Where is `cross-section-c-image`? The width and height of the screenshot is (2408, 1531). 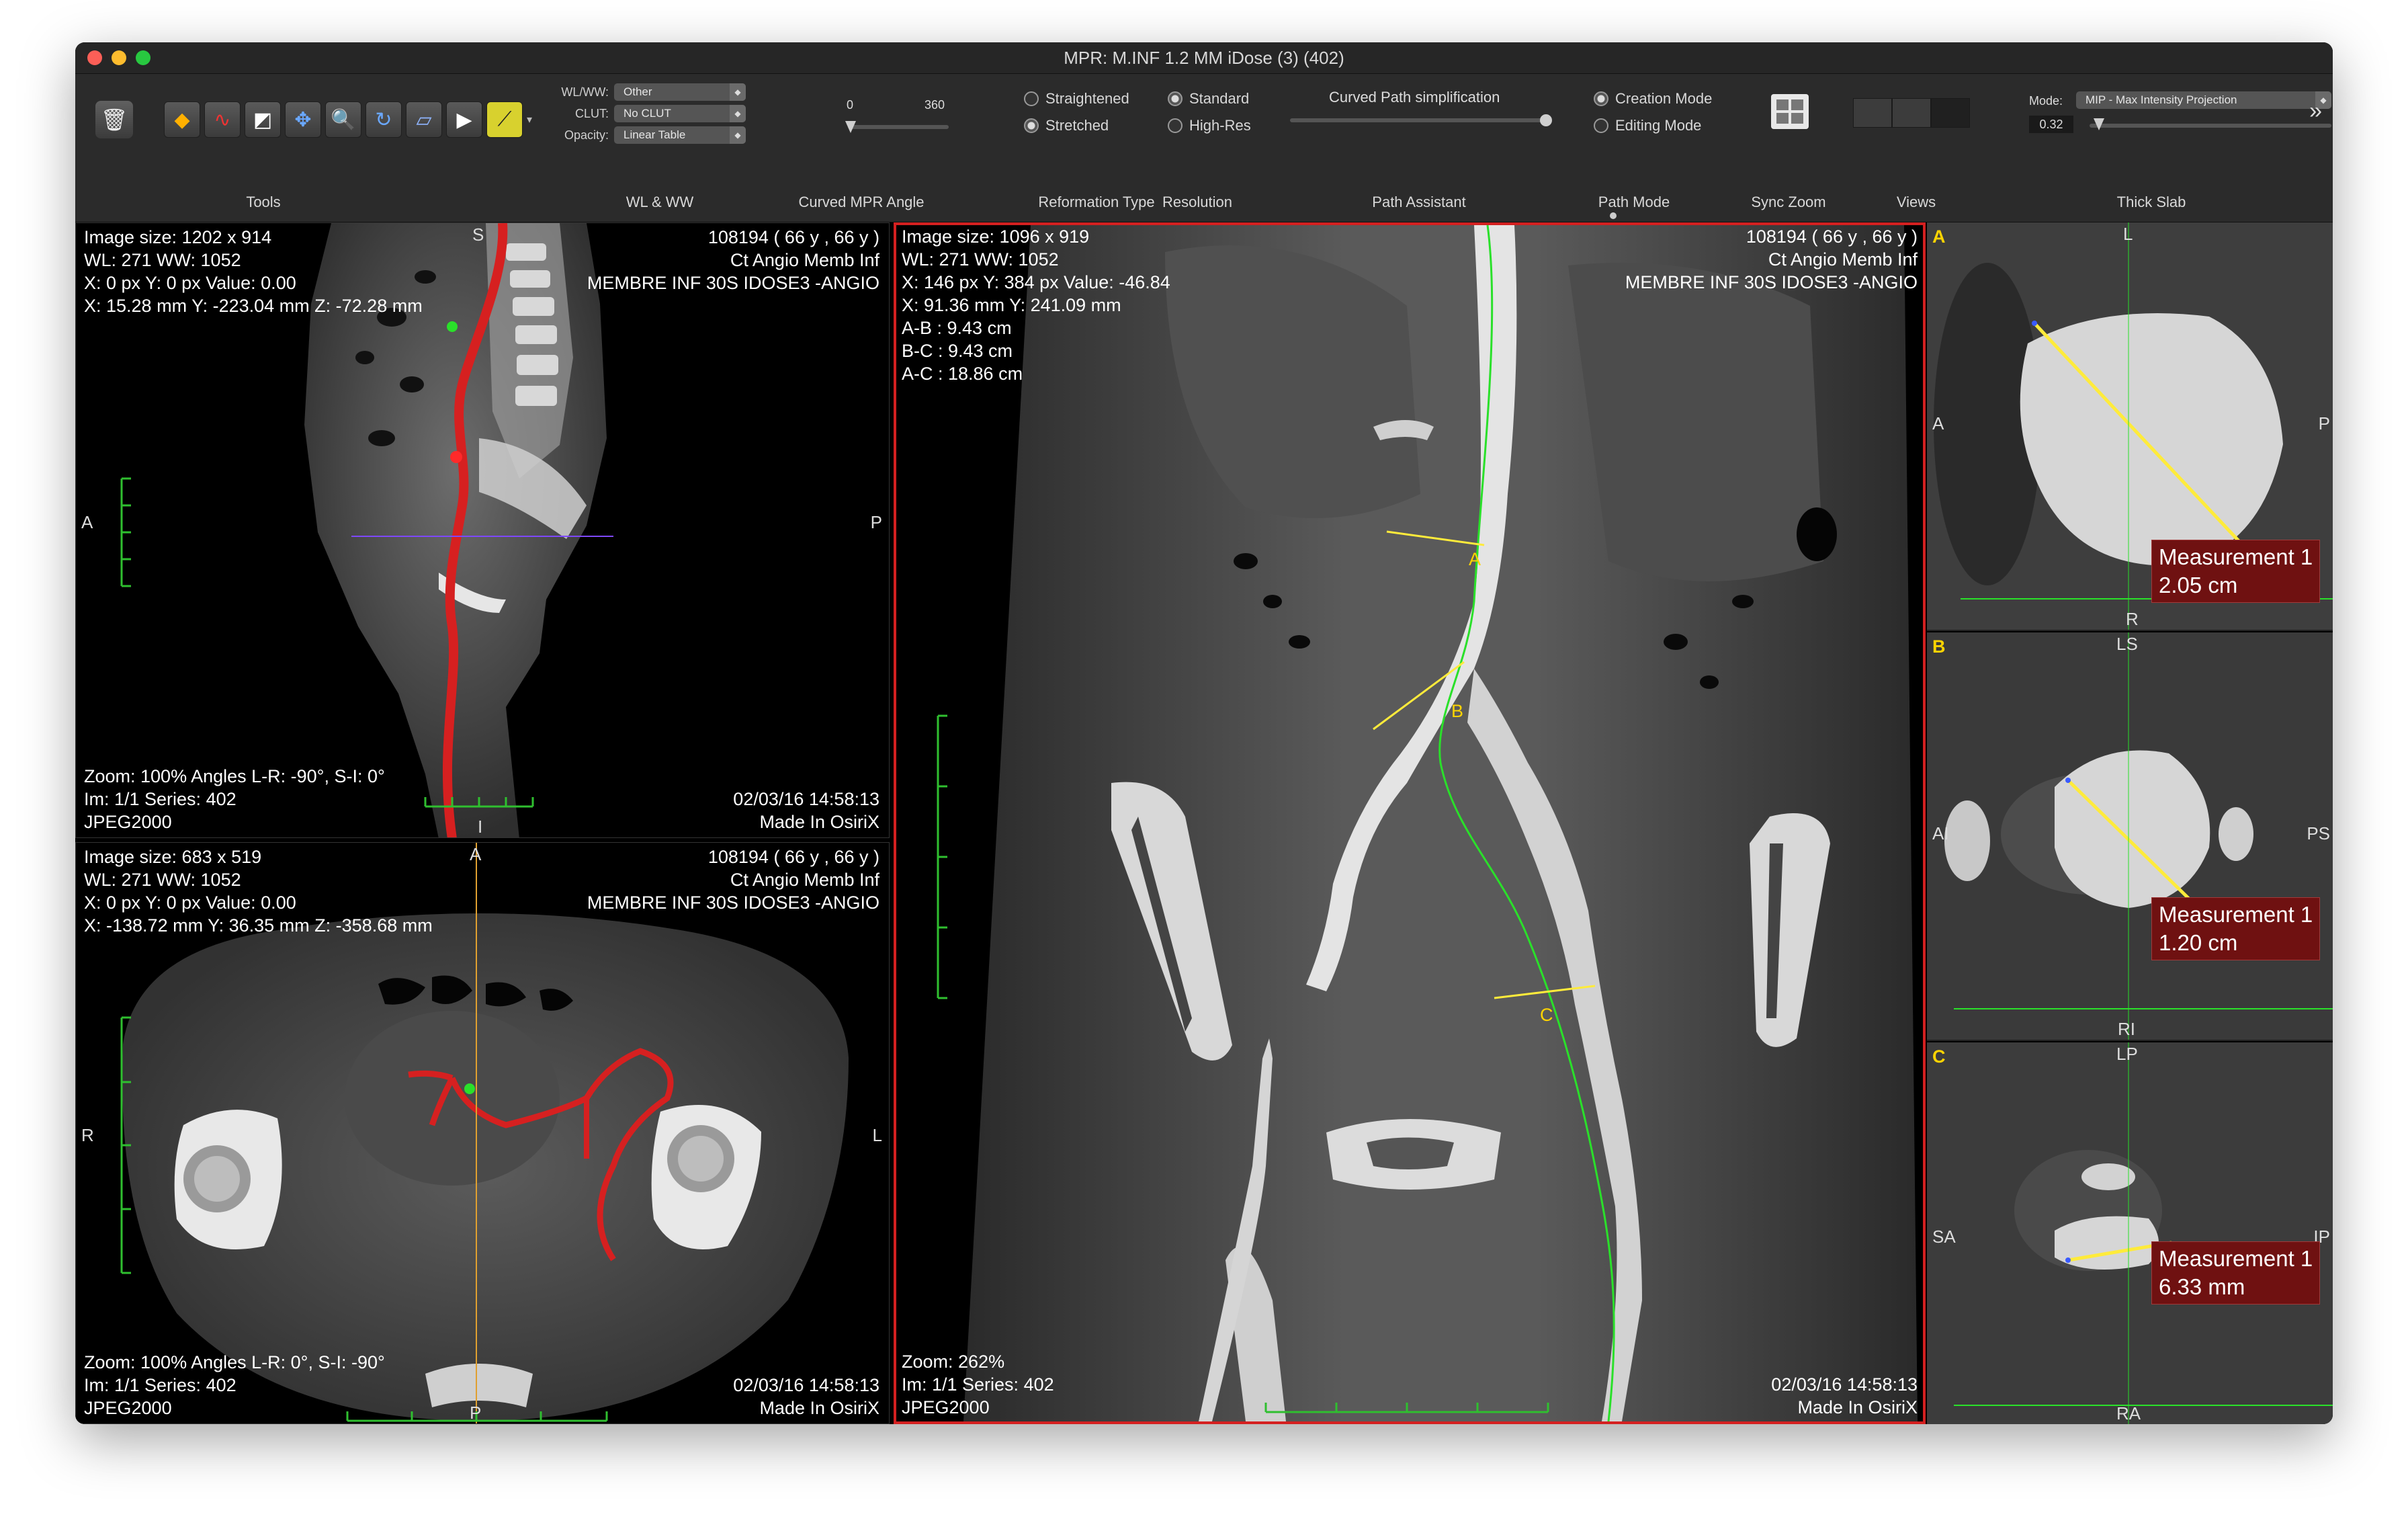 cross-section-c-image is located at coordinates (2130, 1233).